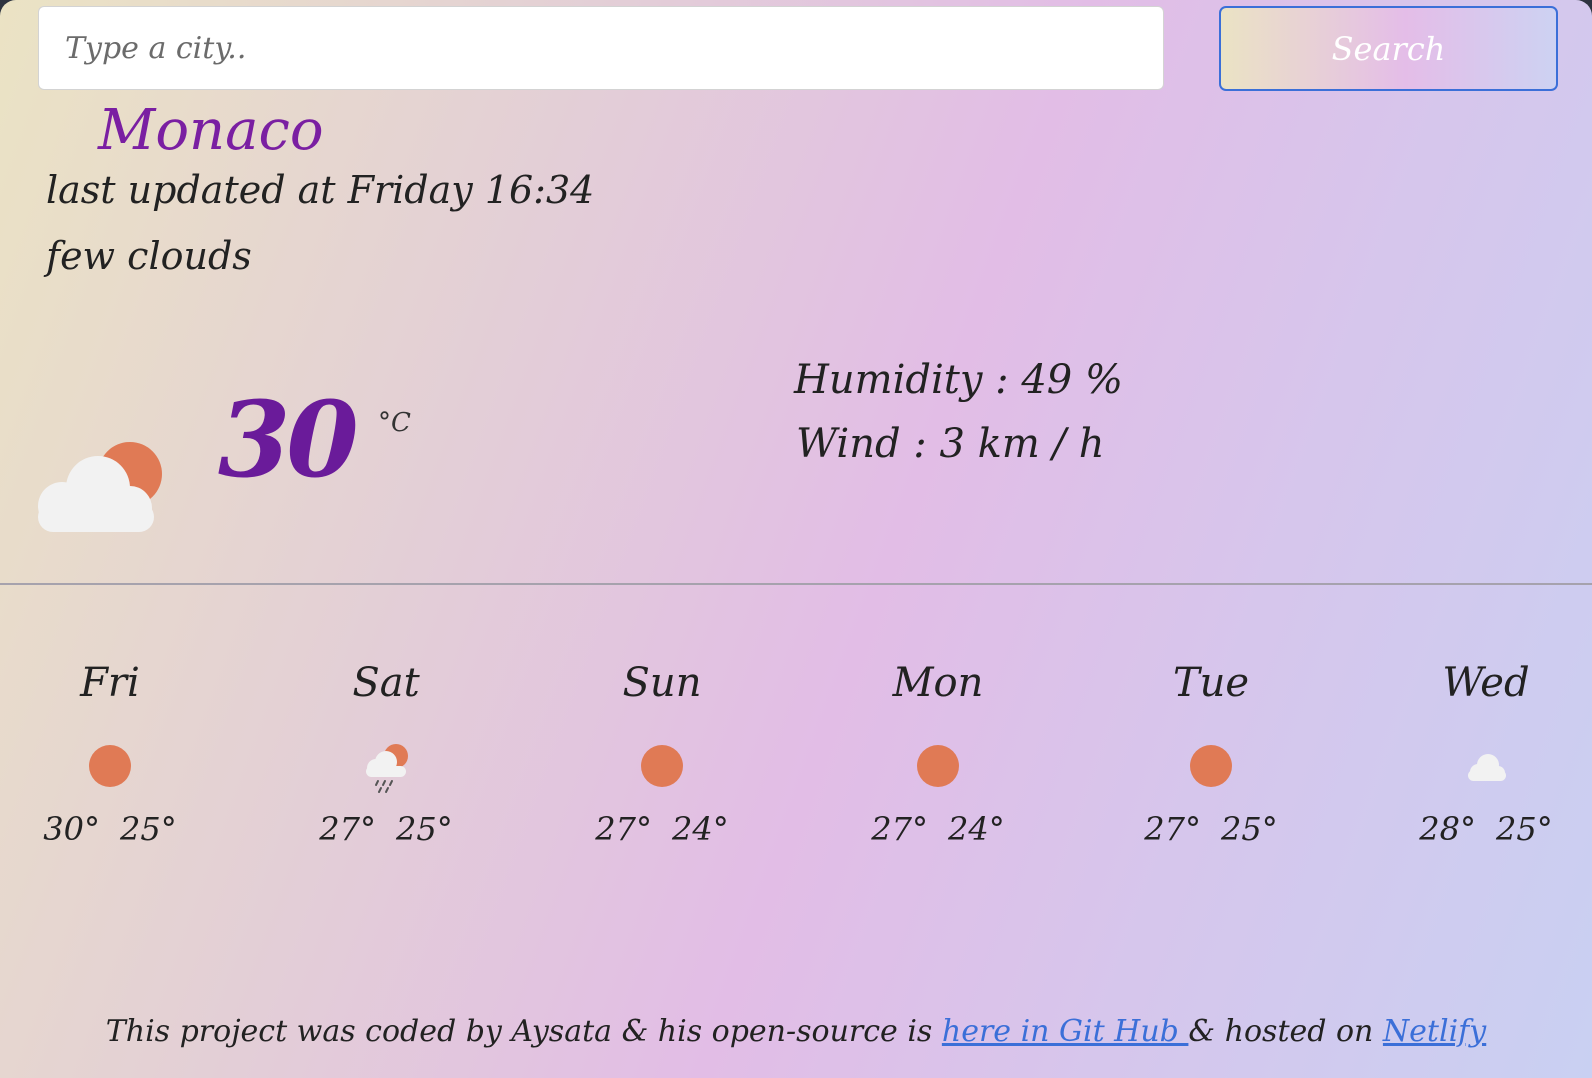  What do you see at coordinates (394, 423) in the screenshot?
I see `temperature-unit: °C` at bounding box center [394, 423].